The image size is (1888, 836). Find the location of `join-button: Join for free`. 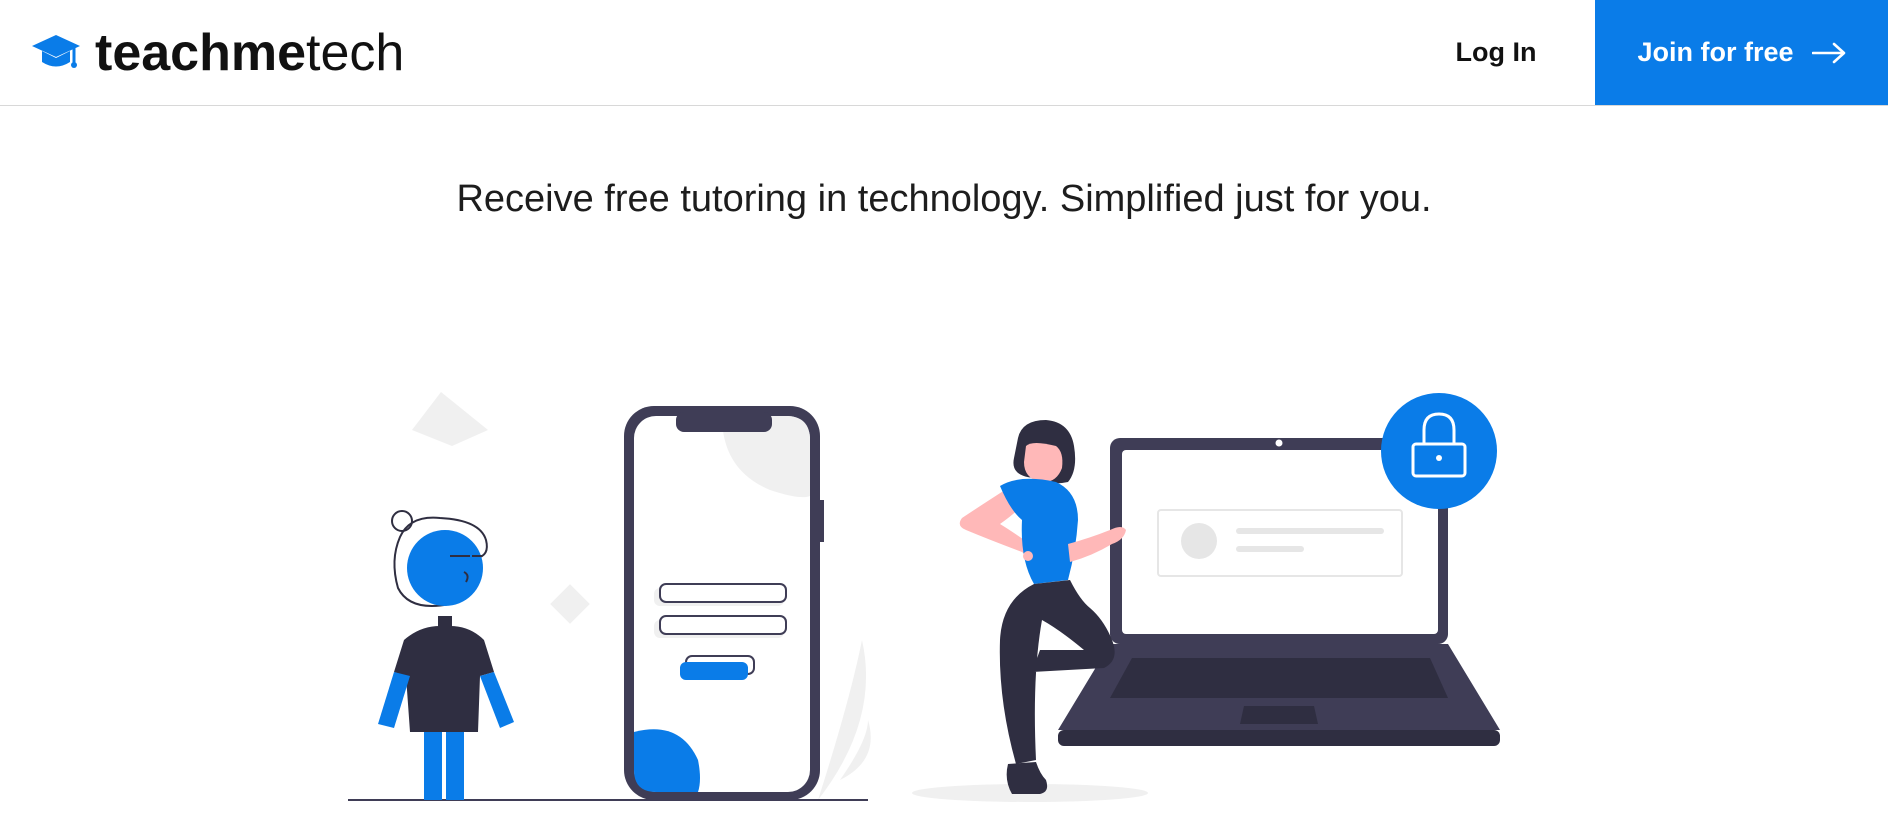

join-button: Join for free is located at coordinates (1741, 52).